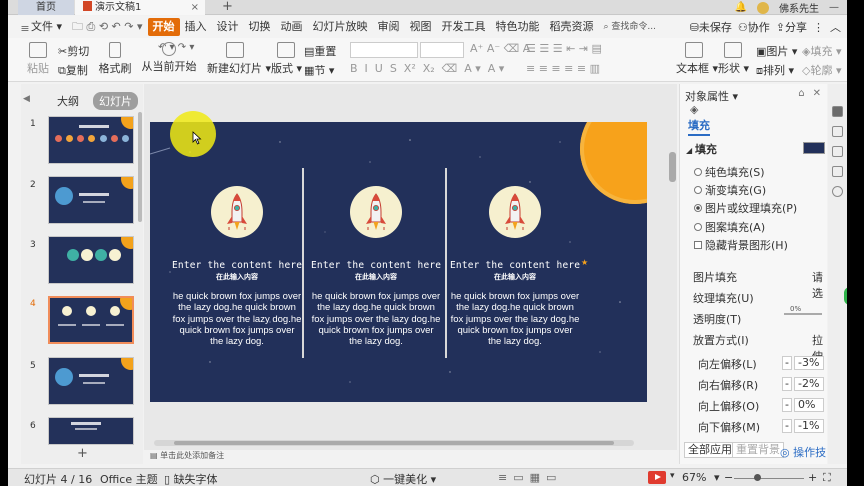 Image resolution: width=864 pixels, height=486 pixels. Describe the element at coordinates (694, 477) in the screenshot. I see `zoom-level: 67%` at that location.